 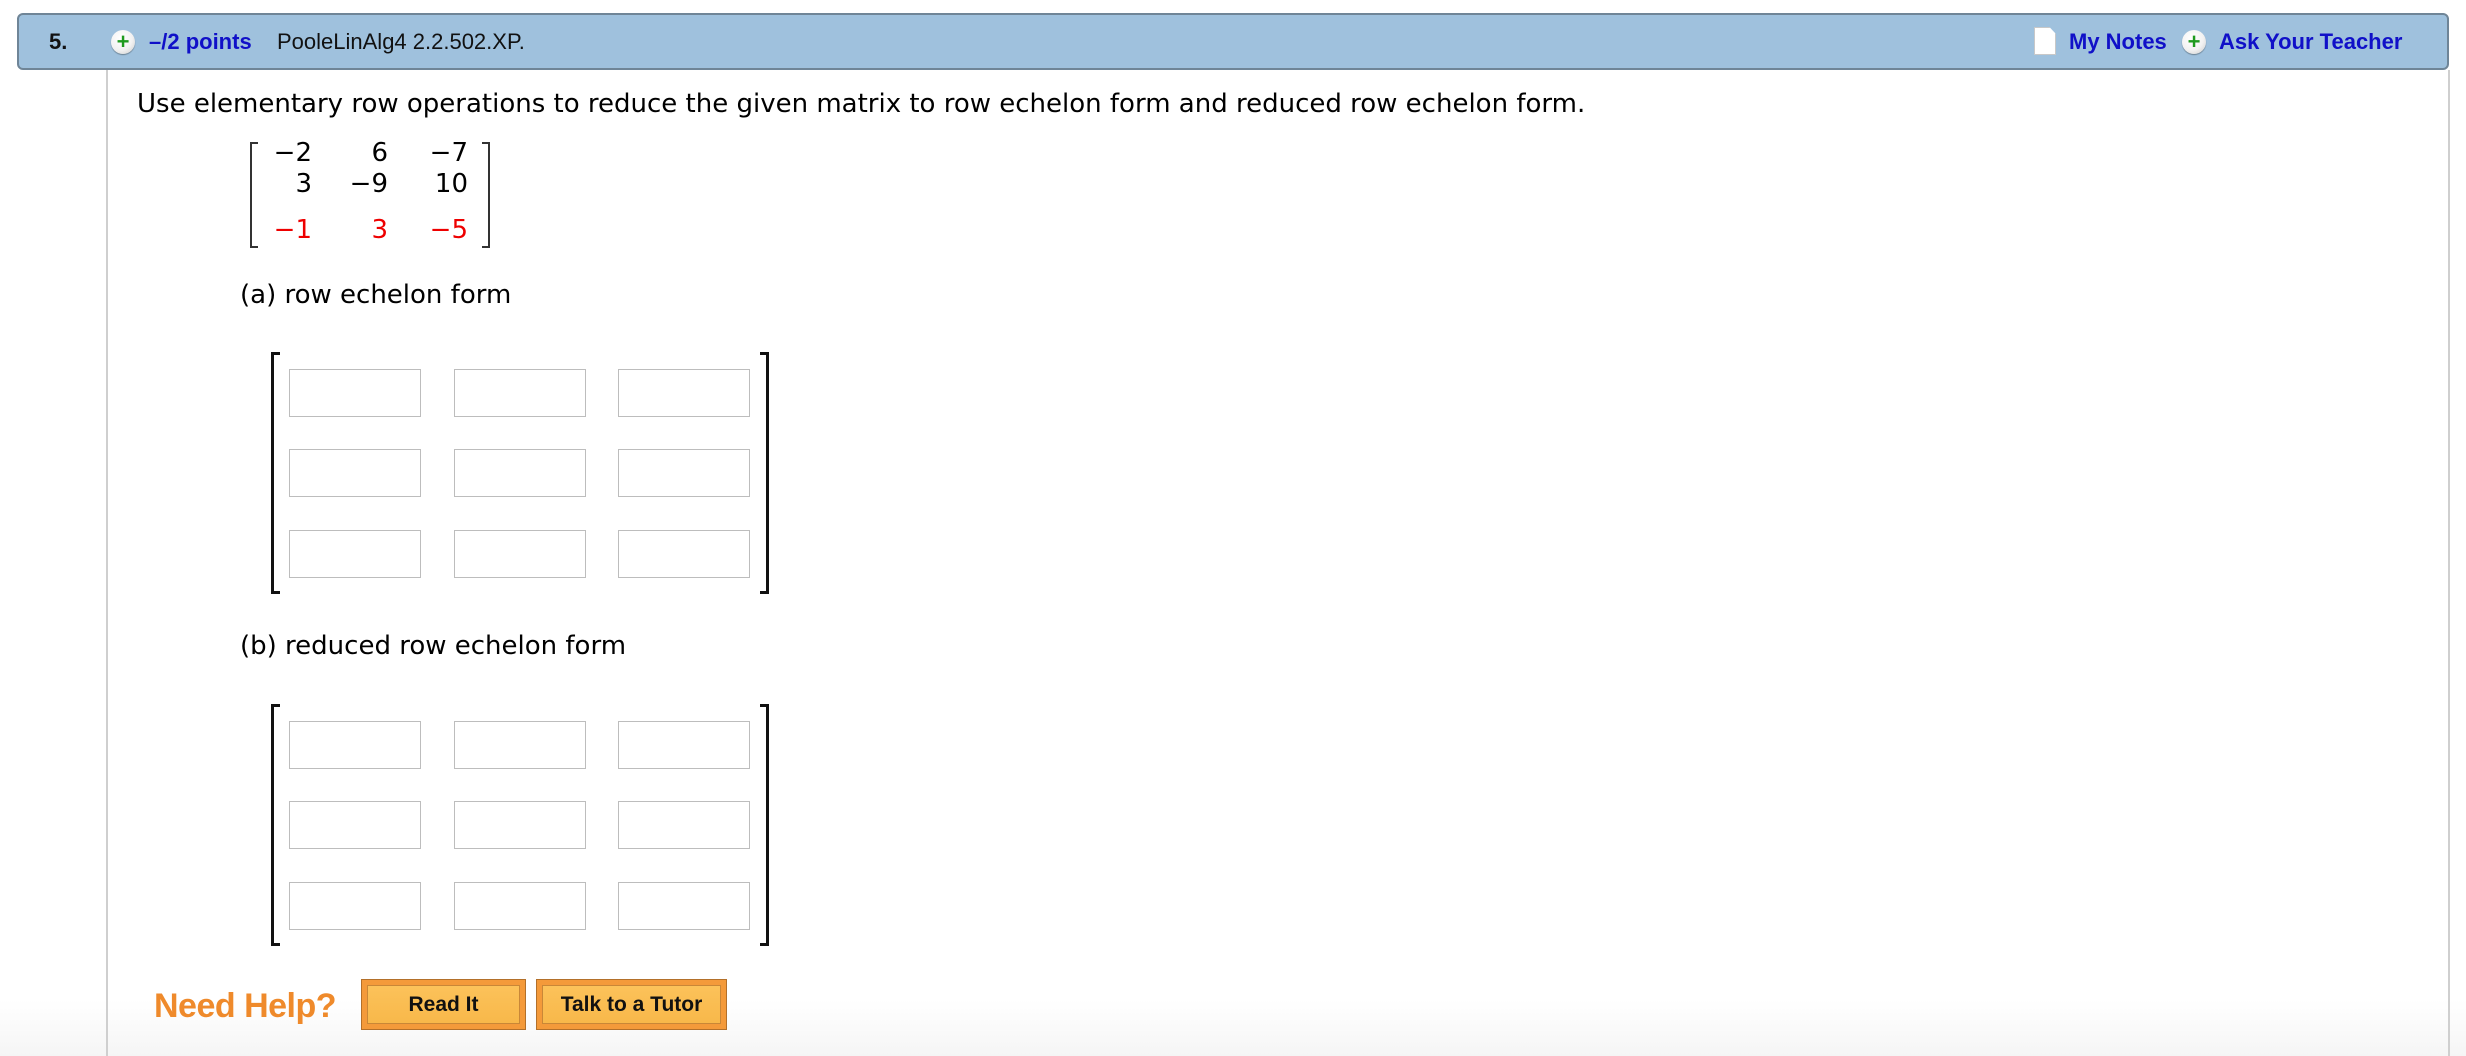 What do you see at coordinates (520, 393) in the screenshot?
I see `part-a-input-r1c2` at bounding box center [520, 393].